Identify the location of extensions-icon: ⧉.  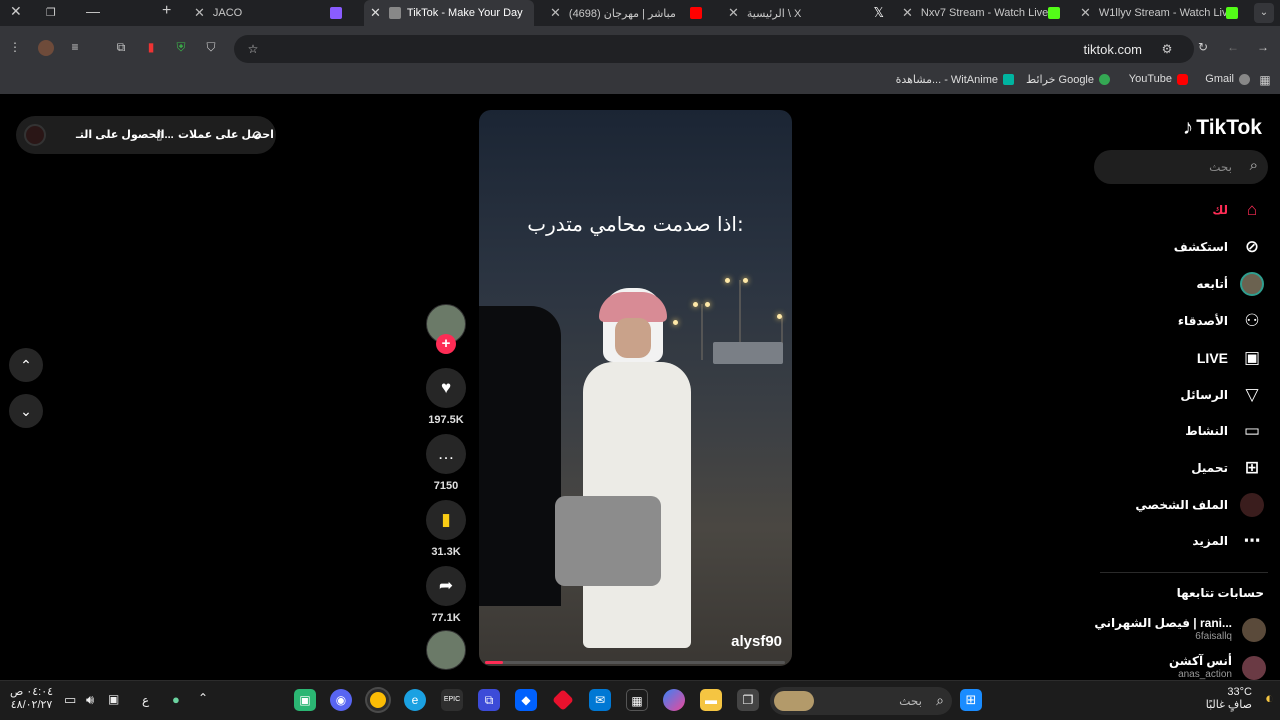
(121, 47).